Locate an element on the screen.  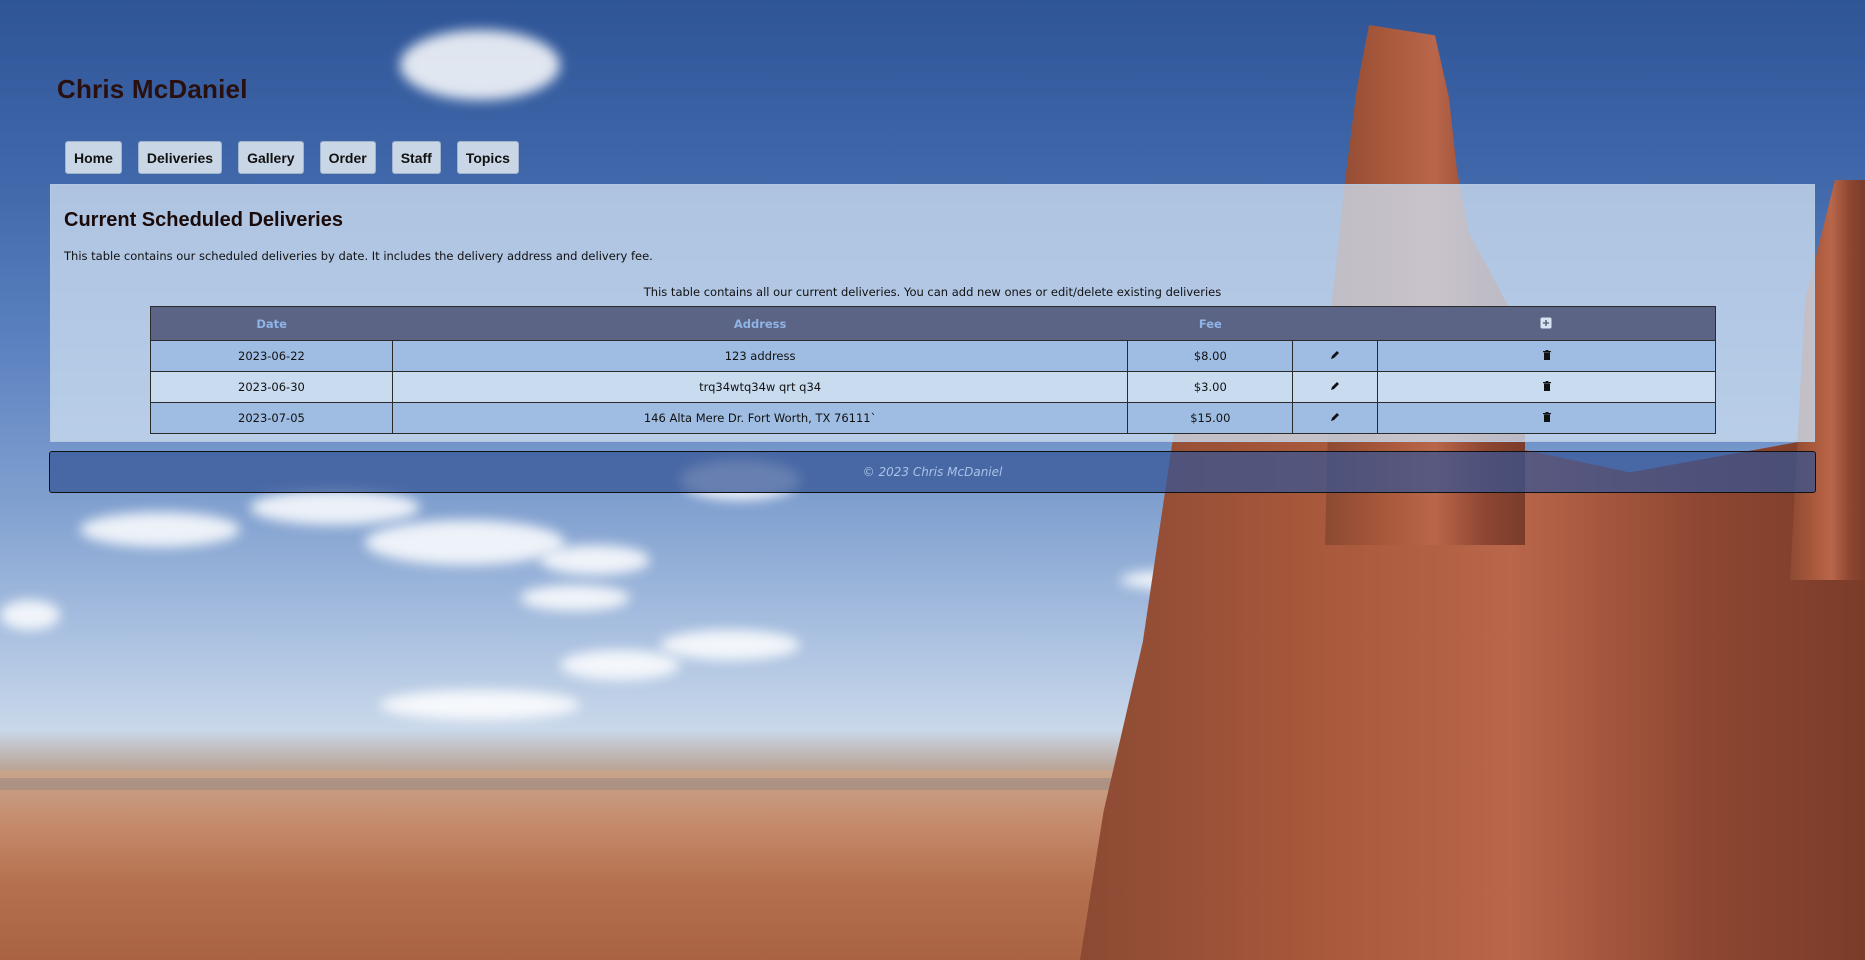
column-header-fee: Fee is located at coordinates (1210, 323).